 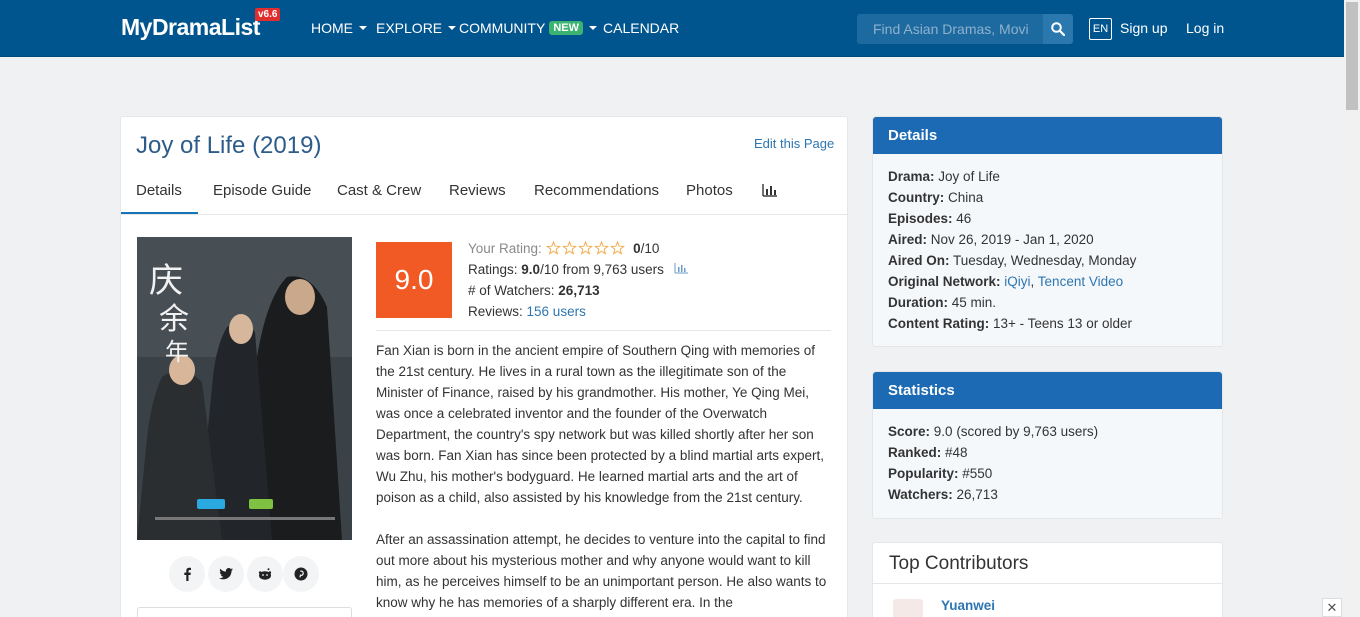 I want to click on stat-row-popularity: Popularity: #550, so click(x=1047, y=473).